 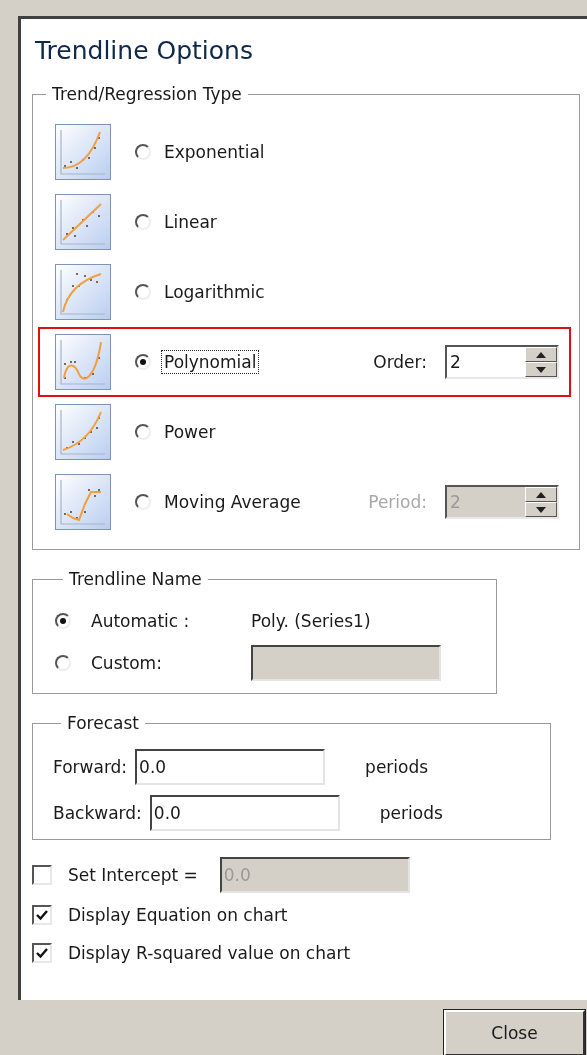 I want to click on option-label: Logarithmic, so click(x=214, y=292).